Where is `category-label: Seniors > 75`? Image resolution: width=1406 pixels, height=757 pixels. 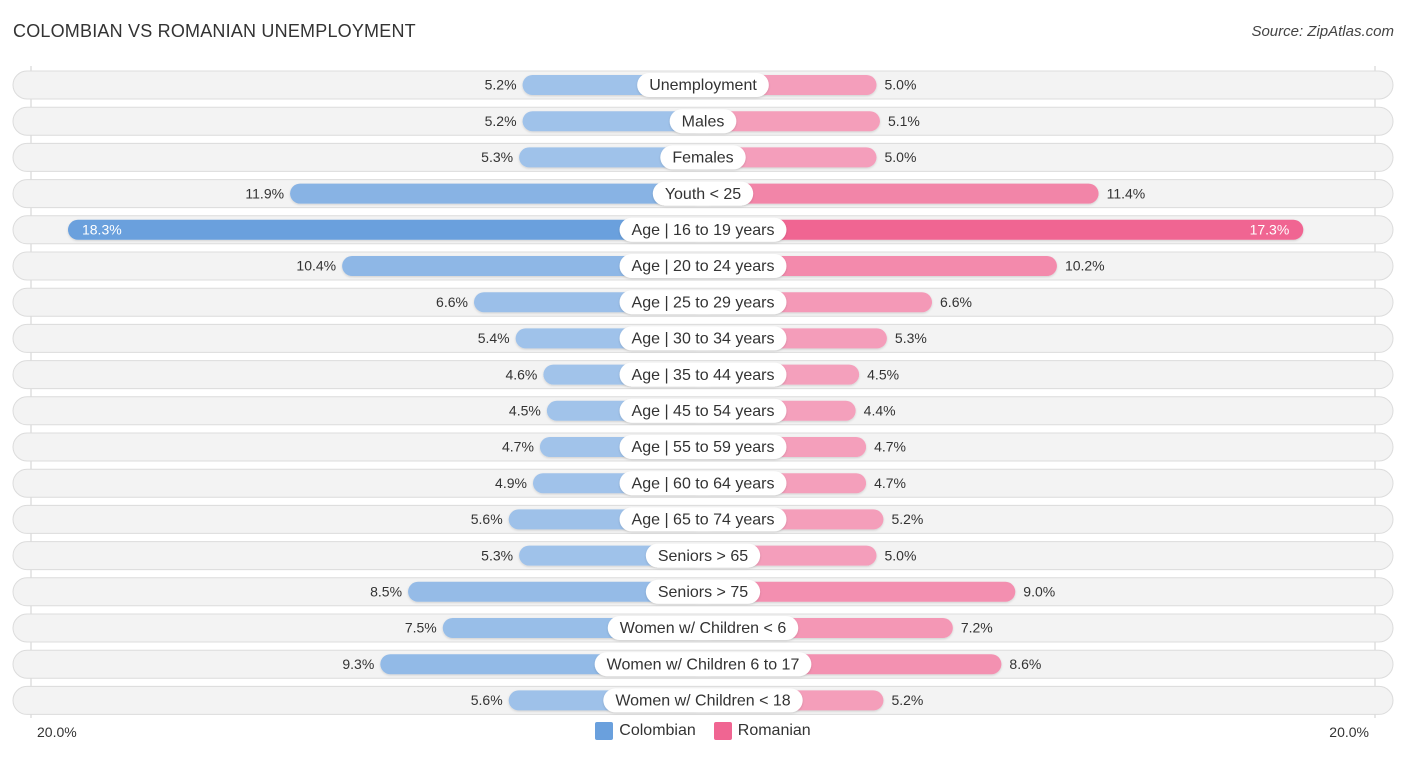
category-label: Seniors > 75 is located at coordinates (703, 592).